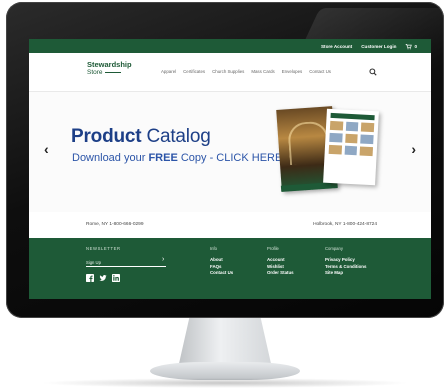  What do you see at coordinates (336, 46) in the screenshot?
I see `store-account-link: Store Account` at bounding box center [336, 46].